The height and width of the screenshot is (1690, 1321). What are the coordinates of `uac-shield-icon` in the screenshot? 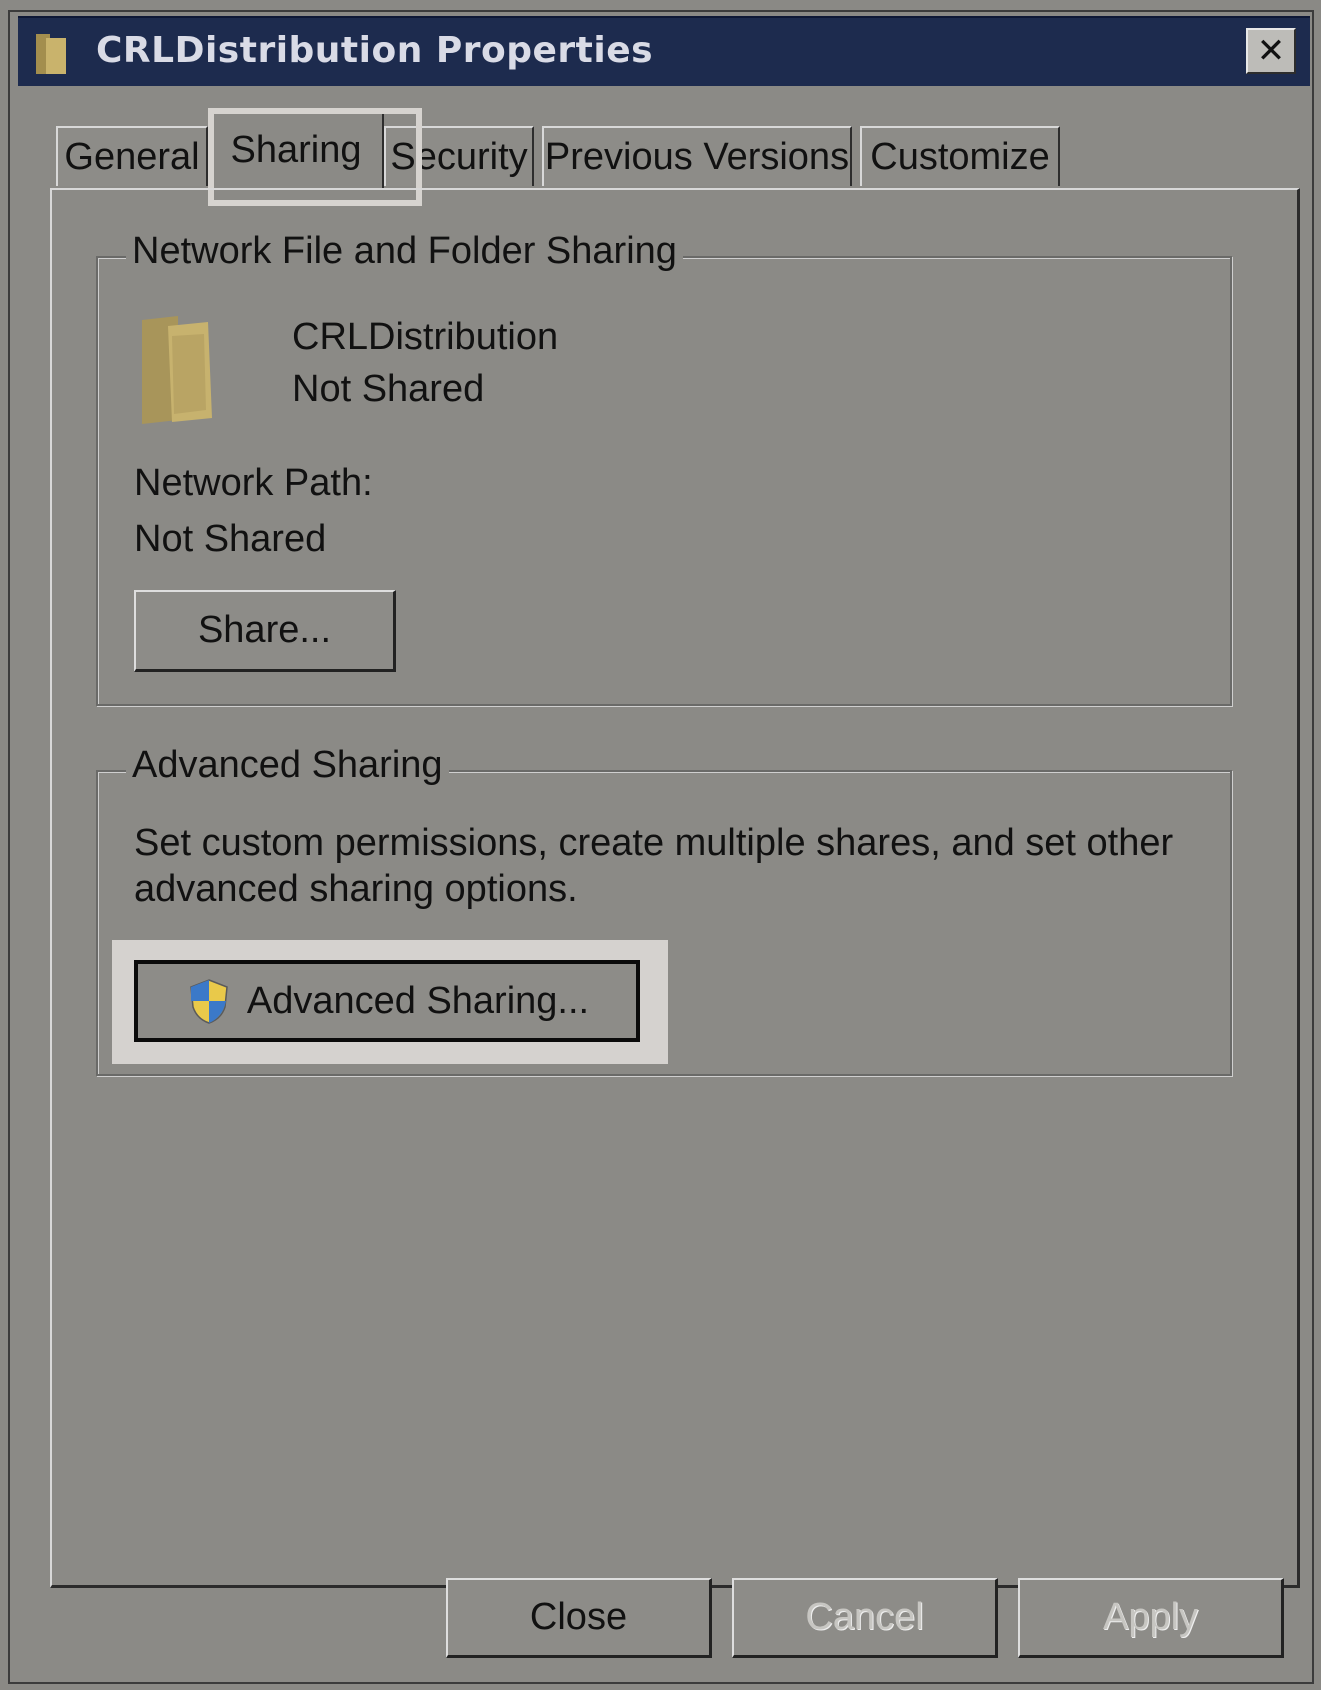 It's located at (209, 1001).